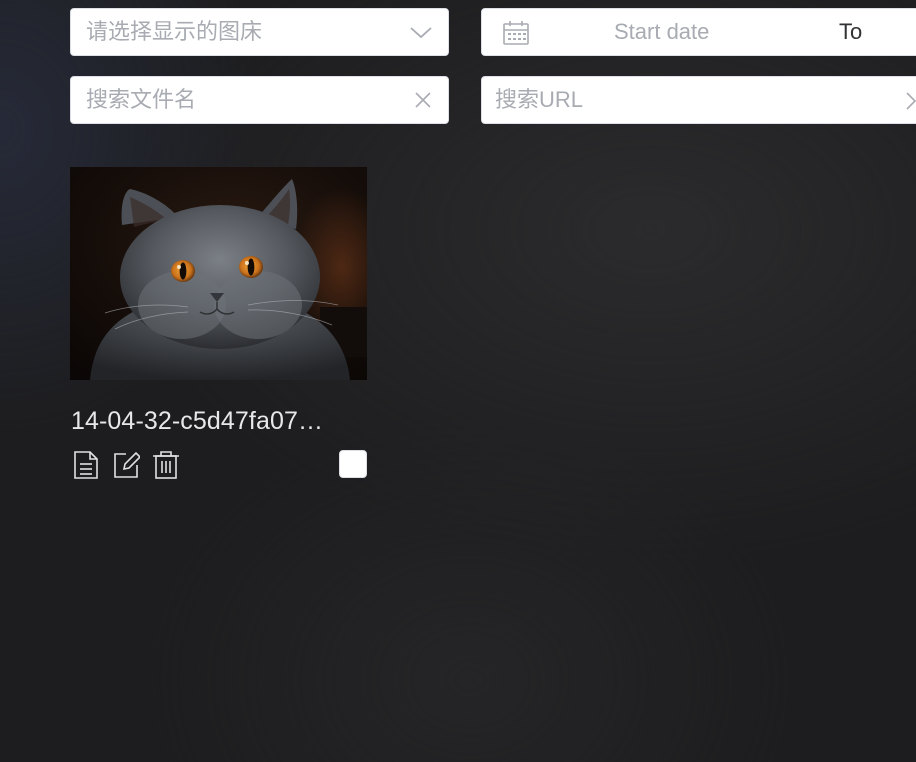  What do you see at coordinates (423, 100) in the screenshot?
I see `close-icon` at bounding box center [423, 100].